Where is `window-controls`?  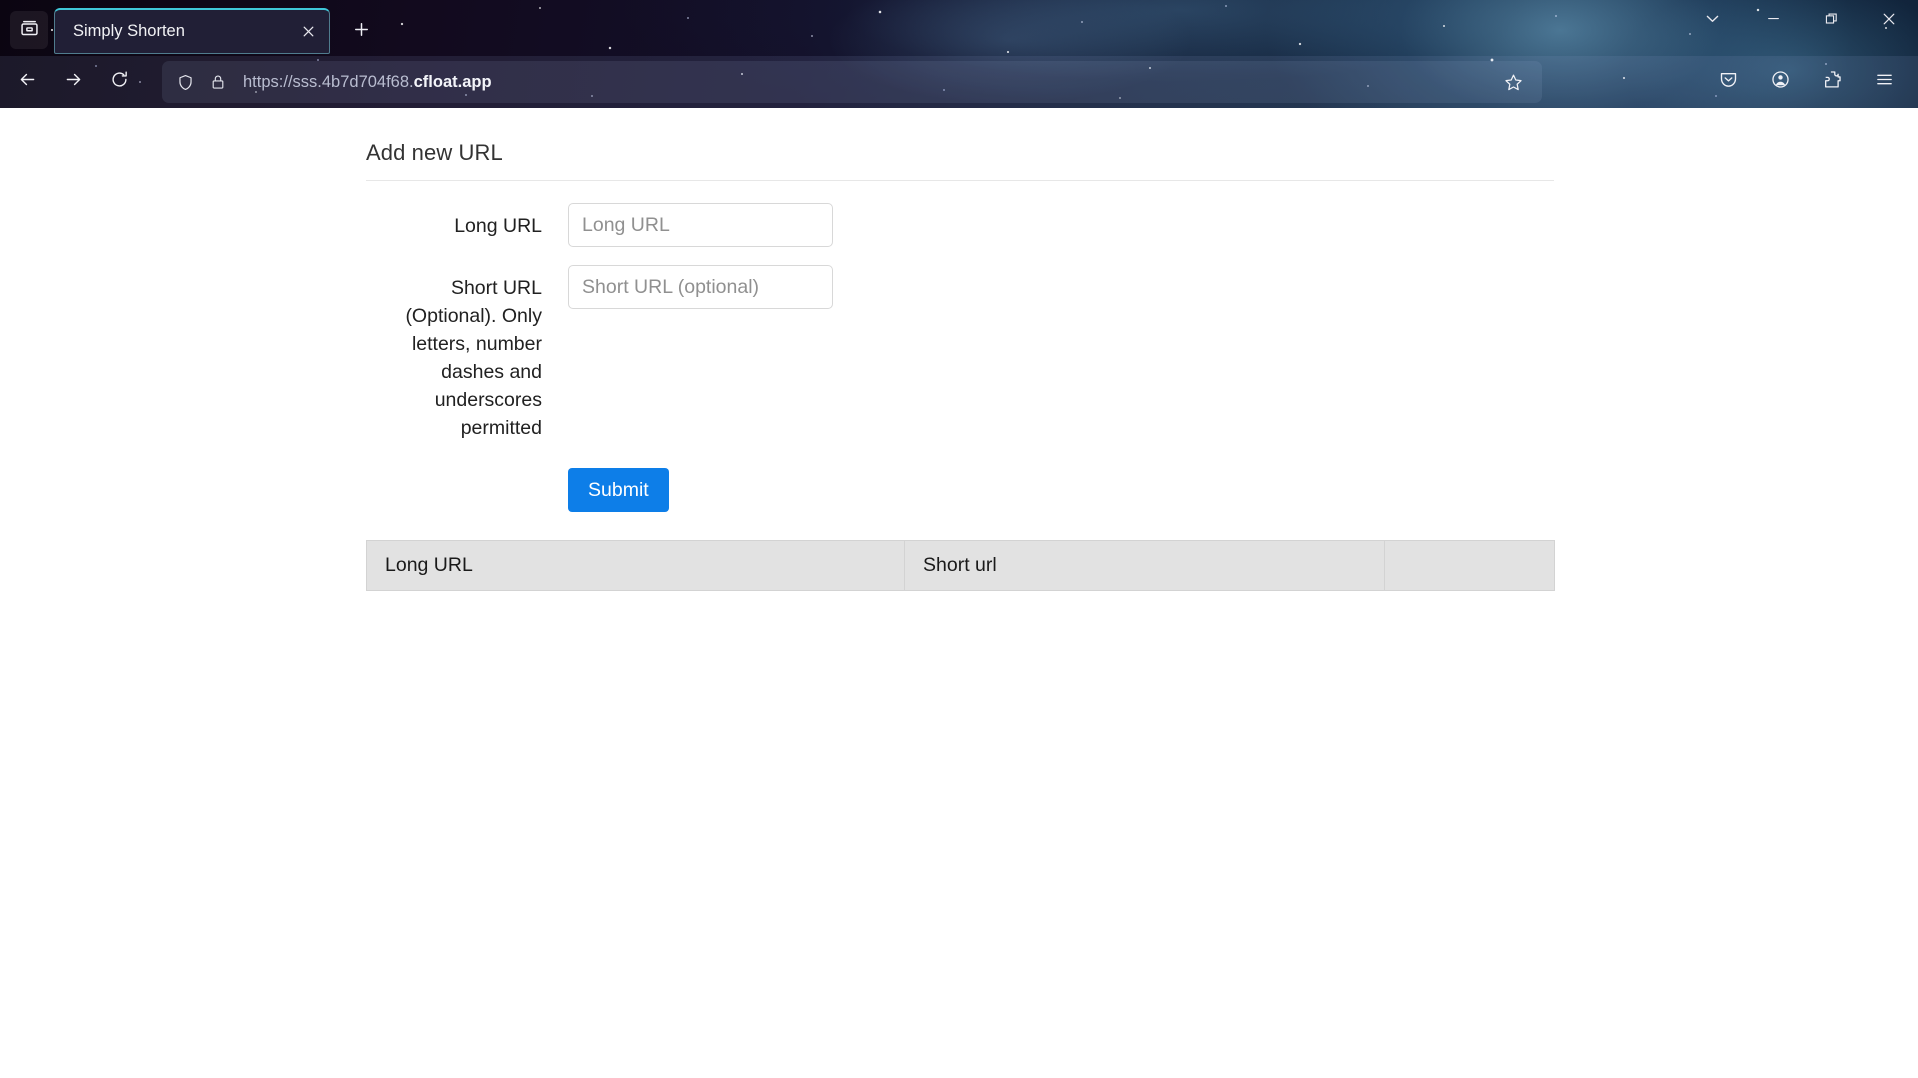 window-controls is located at coordinates (1799, 28).